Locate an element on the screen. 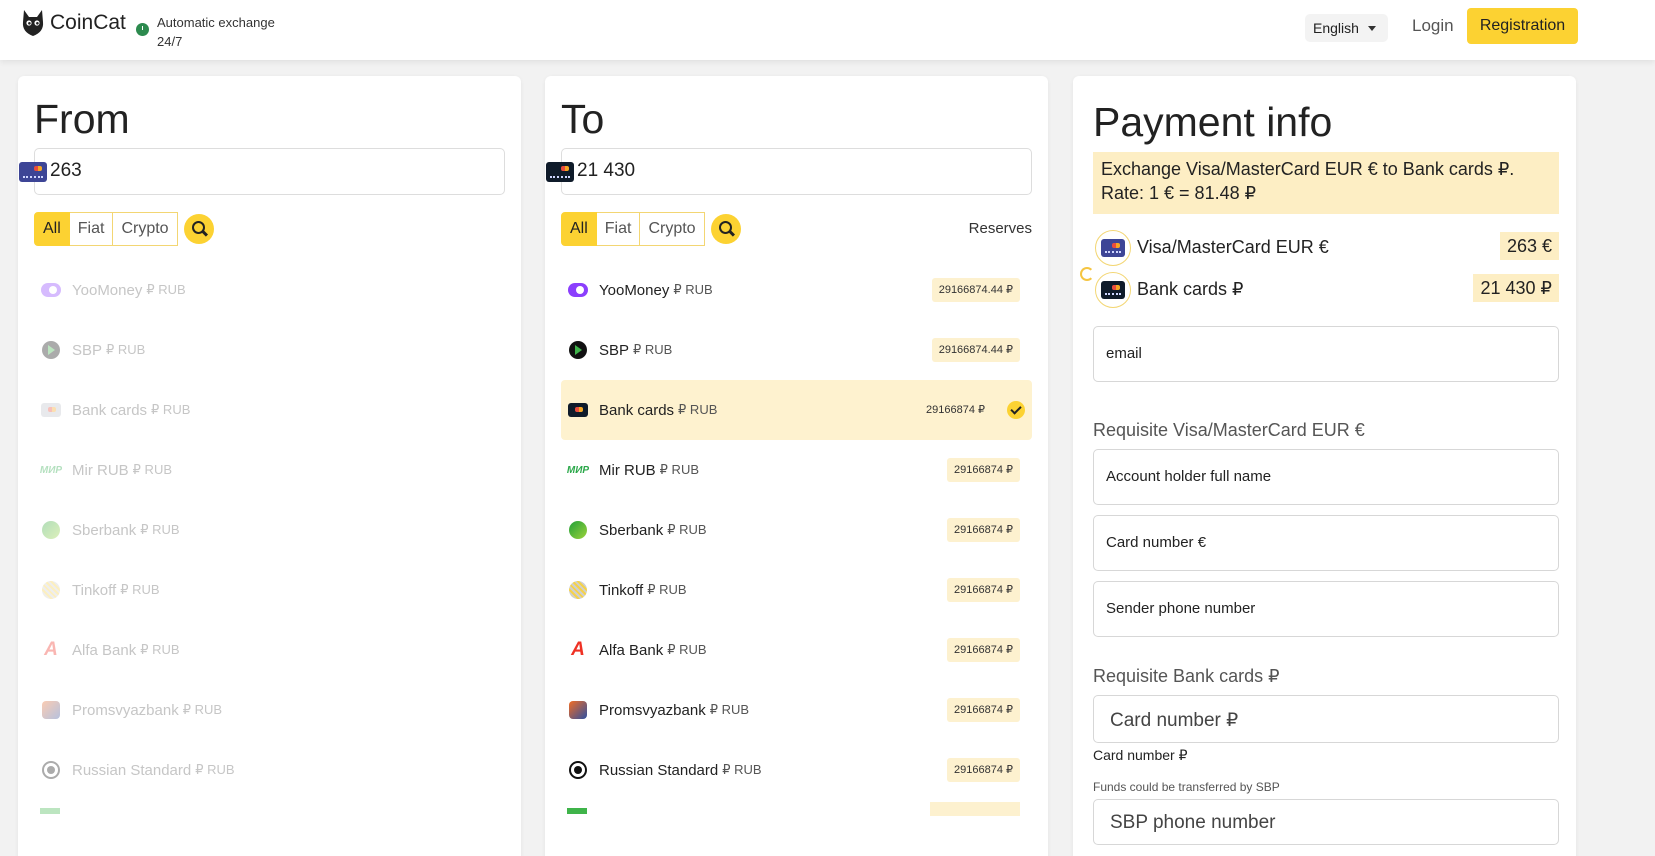  cat-logo-icon is located at coordinates (33, 23).